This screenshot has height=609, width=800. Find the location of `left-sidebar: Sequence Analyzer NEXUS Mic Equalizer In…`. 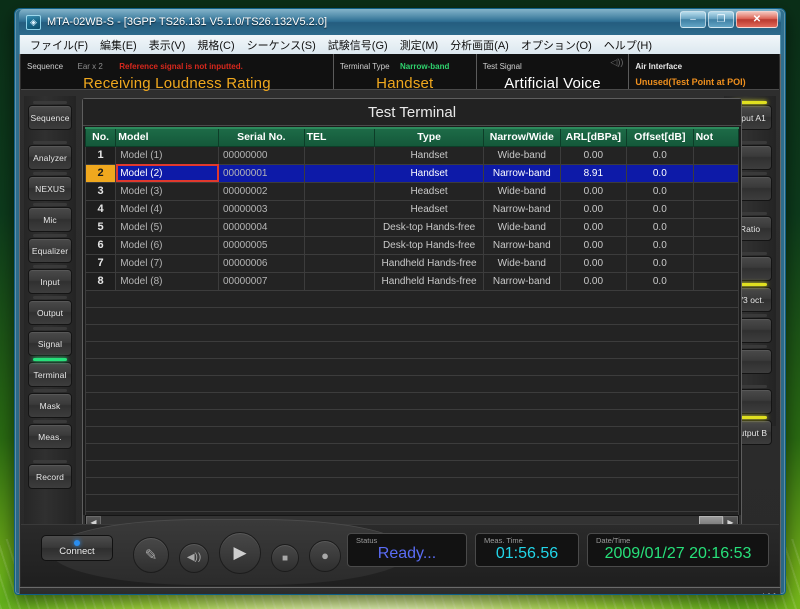

left-sidebar: Sequence Analyzer NEXUS Mic Equalizer In… is located at coordinates (50, 321).